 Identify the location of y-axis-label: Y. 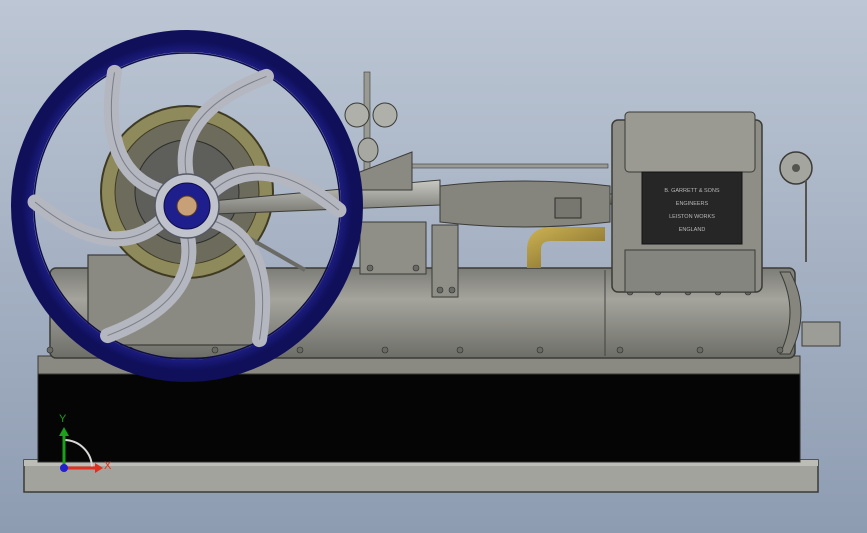
(63, 419).